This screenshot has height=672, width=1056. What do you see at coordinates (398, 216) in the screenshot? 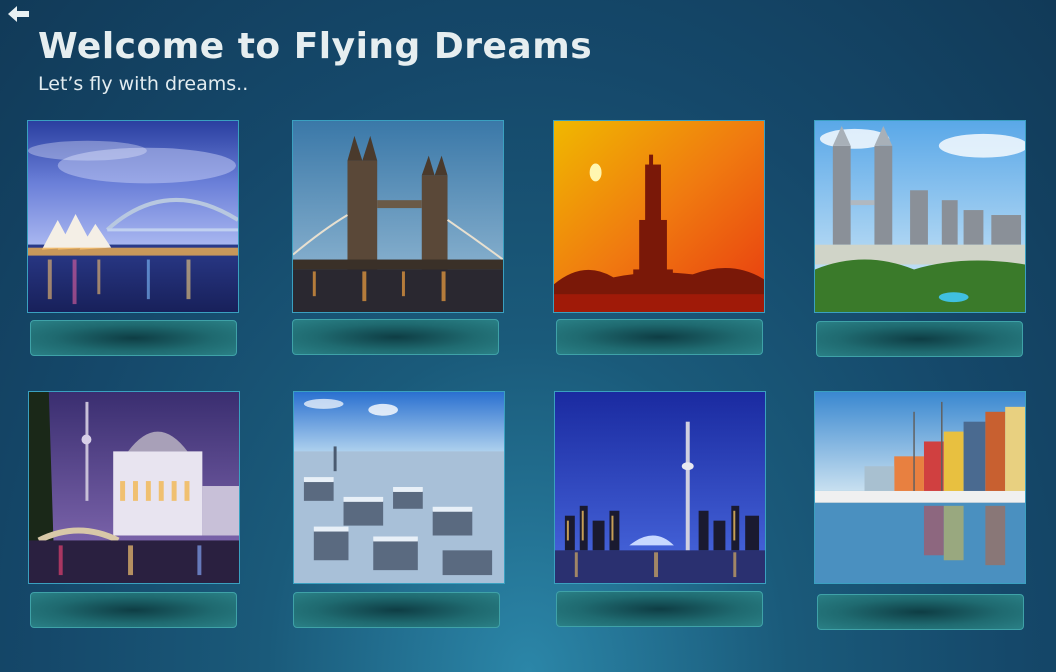
I see `destination-photo-london` at bounding box center [398, 216].